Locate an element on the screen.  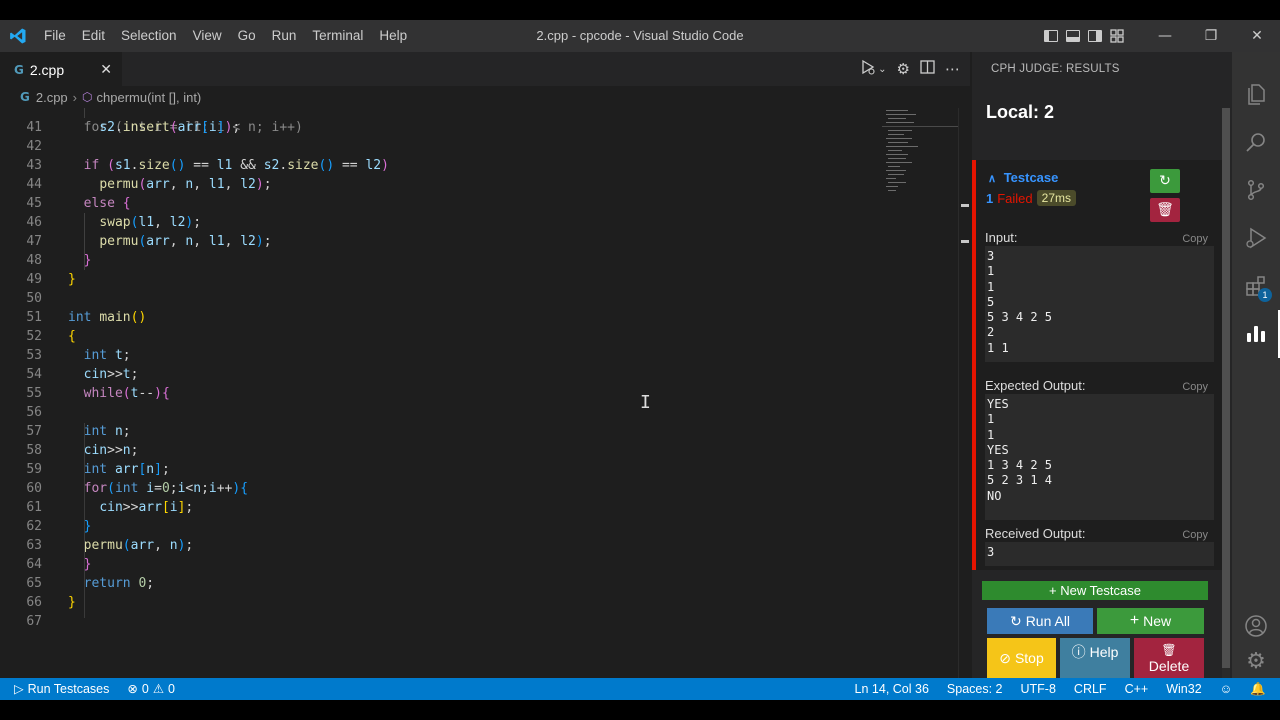
local-title: Local: 2 is located at coordinates (1020, 112).